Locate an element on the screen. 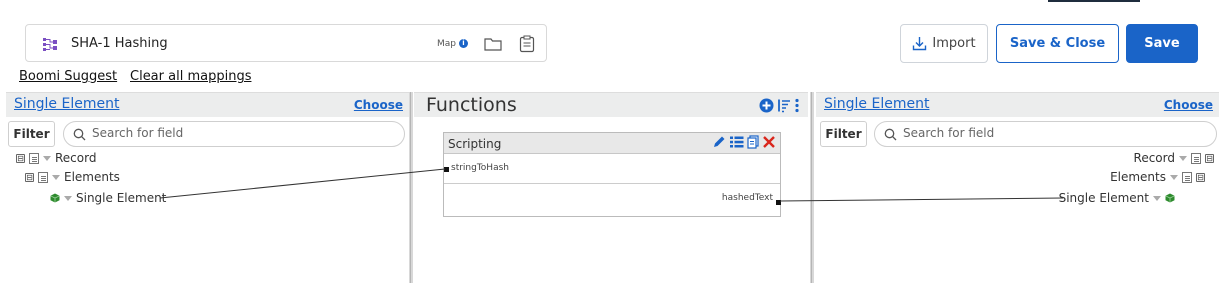  folder-icon is located at coordinates (493, 44).